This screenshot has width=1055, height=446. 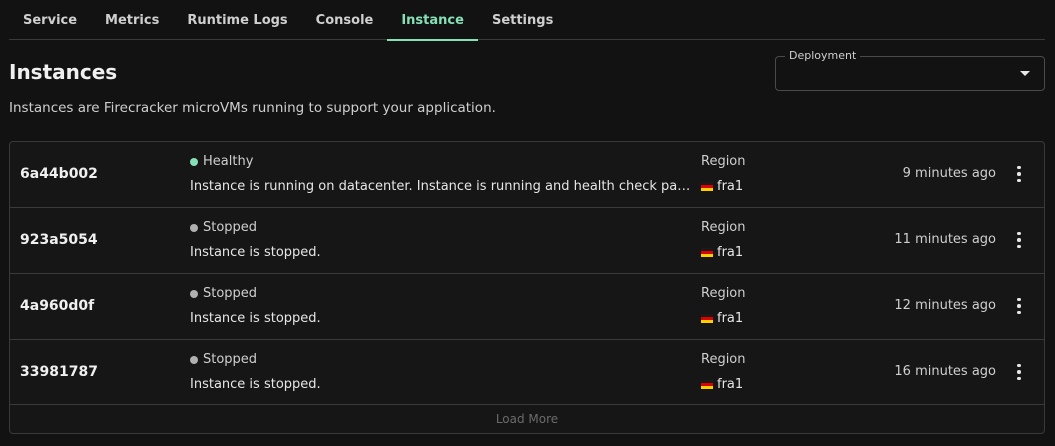 I want to click on created-time: 12 minutes ago, so click(x=945, y=305).